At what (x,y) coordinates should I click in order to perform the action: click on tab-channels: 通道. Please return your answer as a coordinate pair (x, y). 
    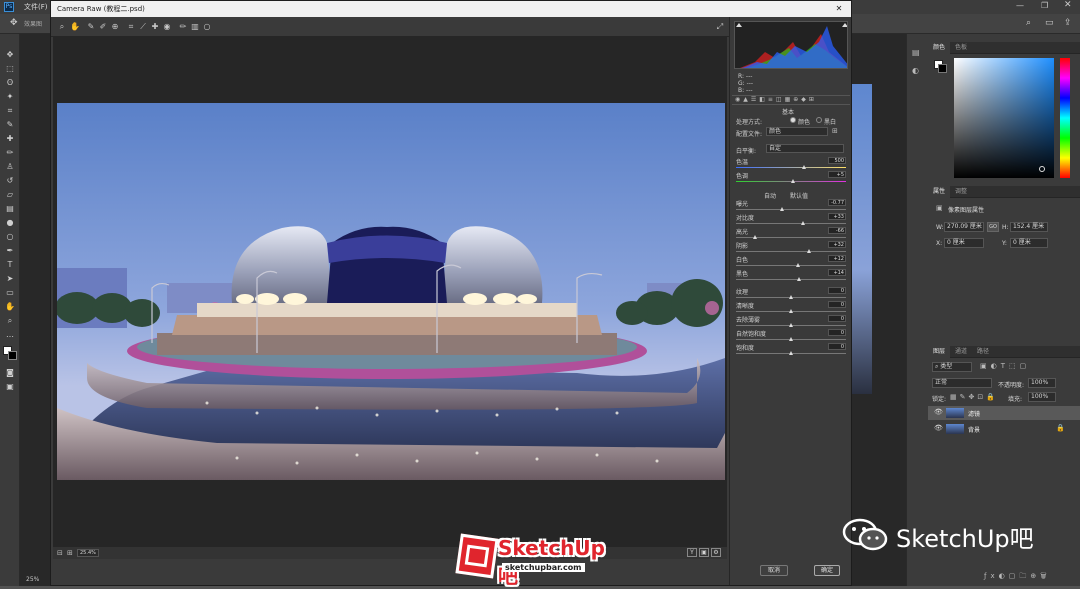
    Looking at the image, I should click on (961, 352).